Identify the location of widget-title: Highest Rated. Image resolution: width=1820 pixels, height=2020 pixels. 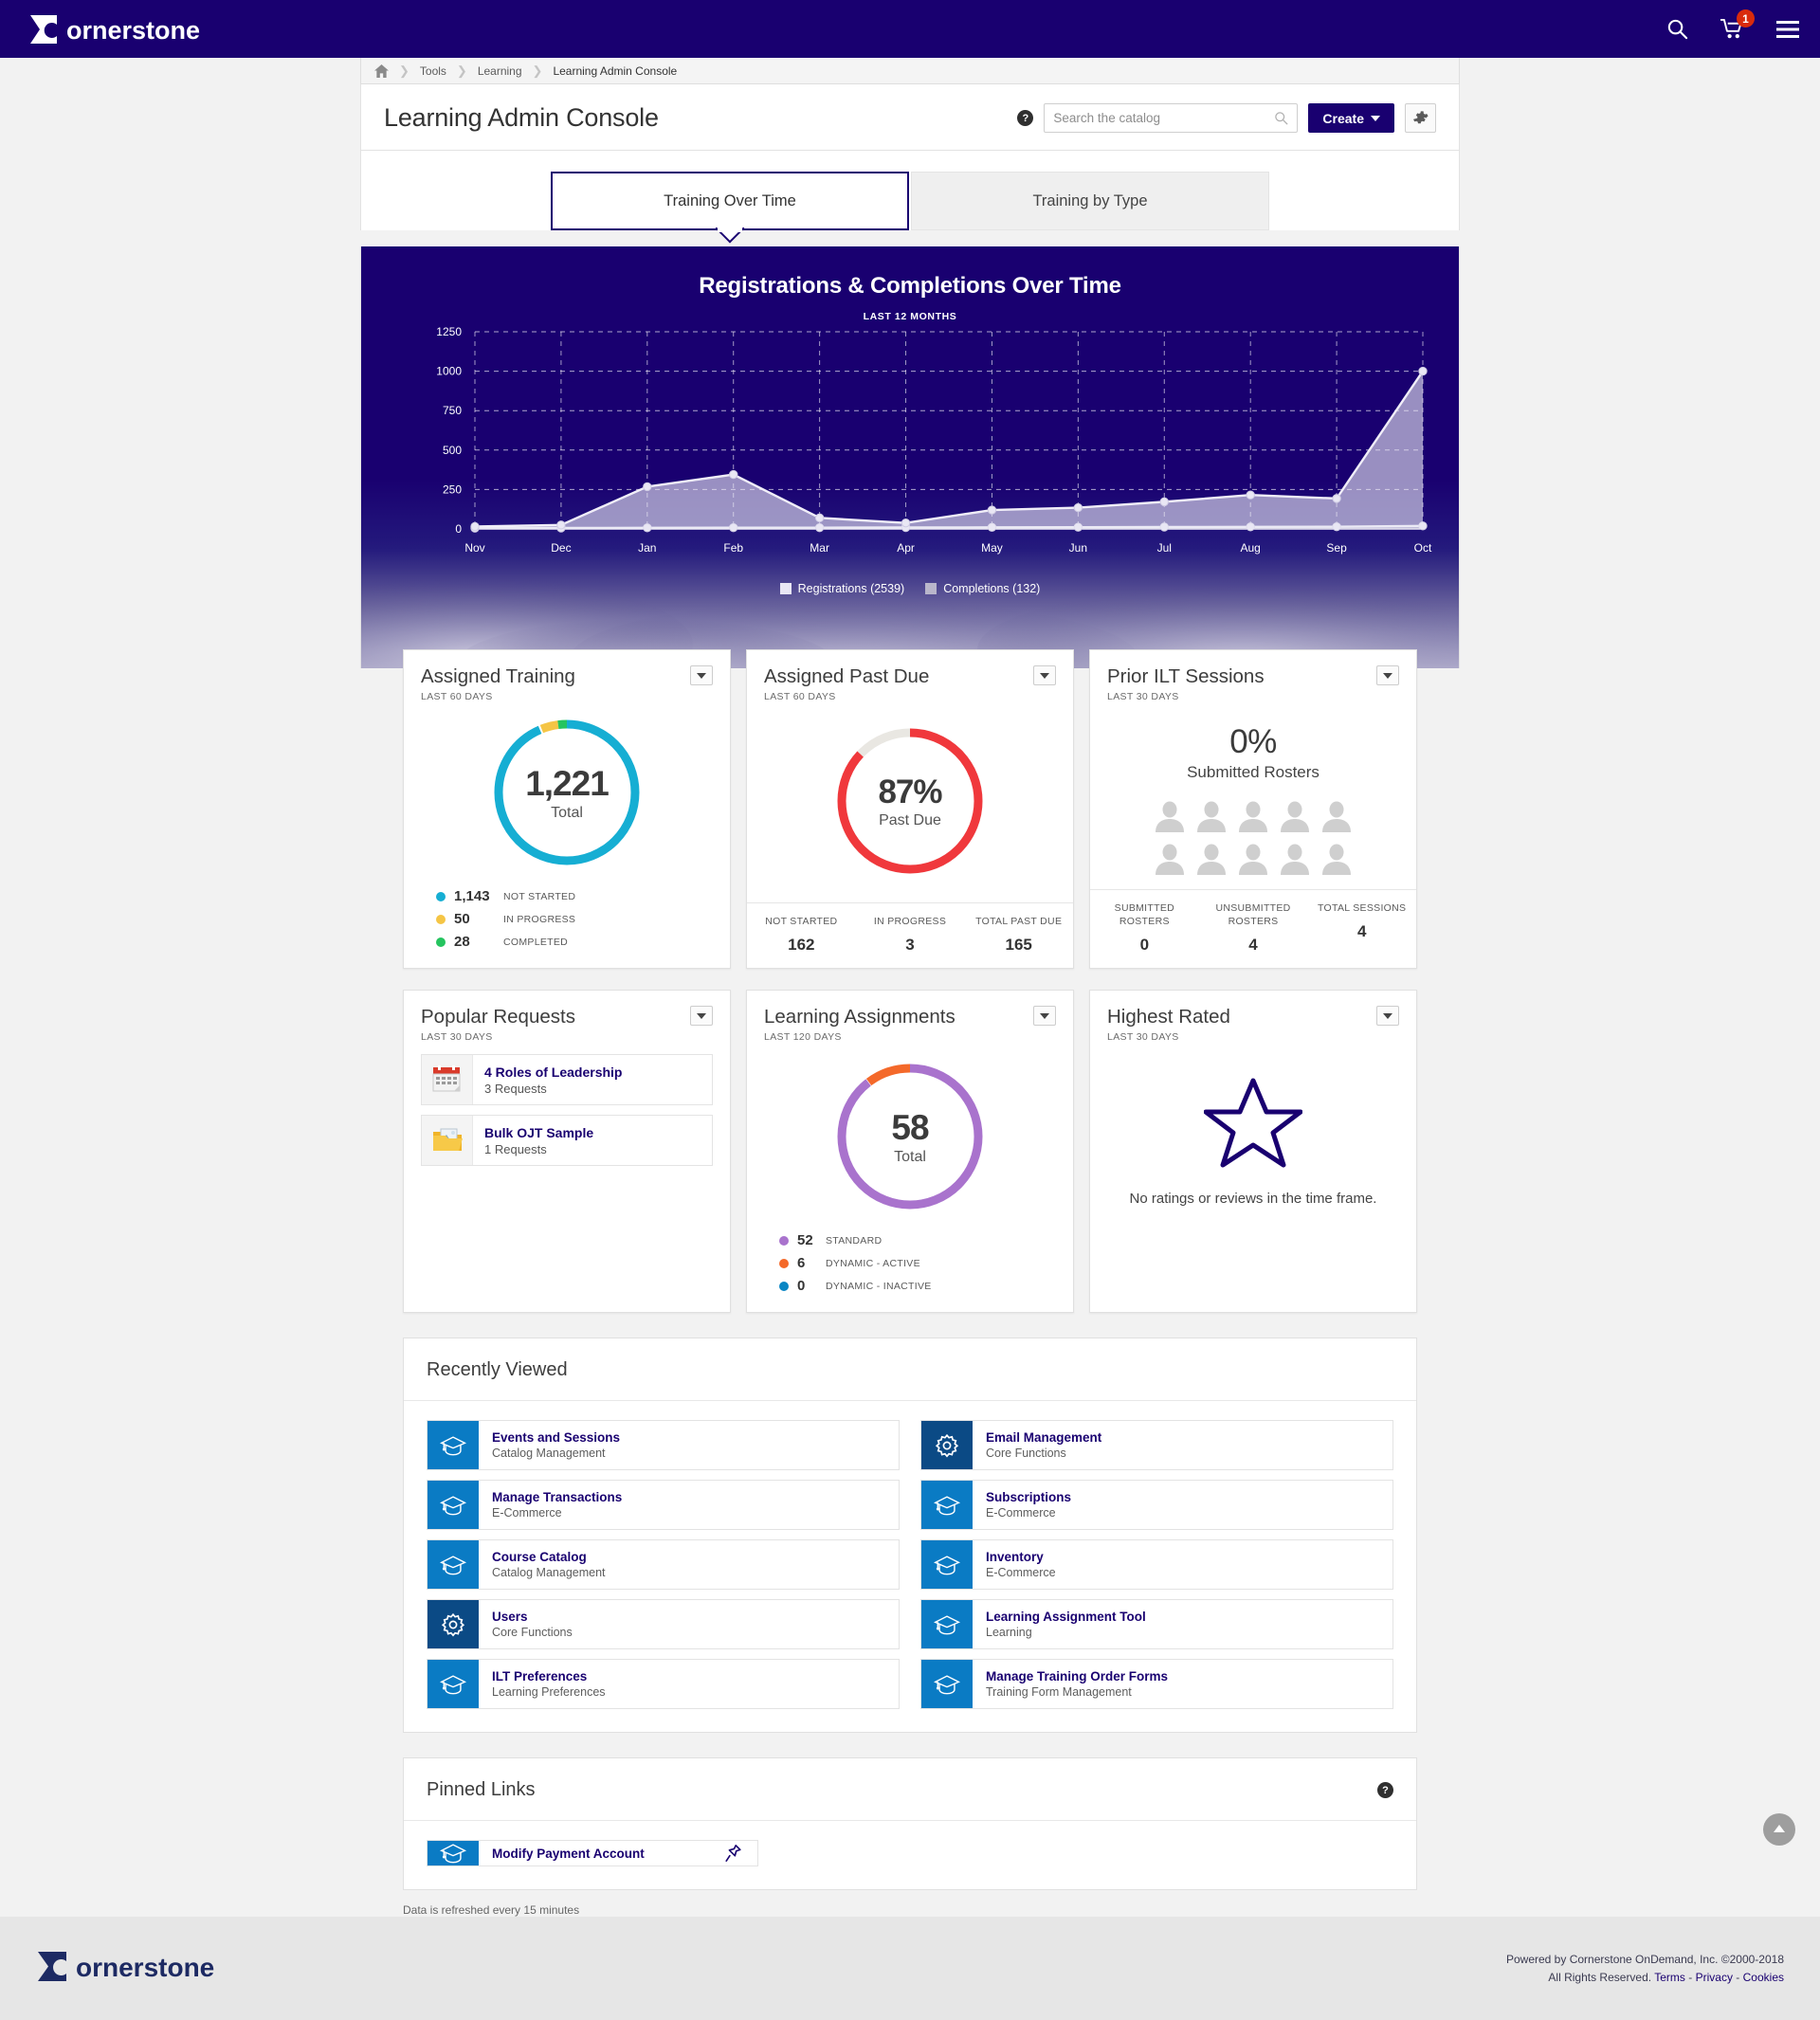
(1168, 1017).